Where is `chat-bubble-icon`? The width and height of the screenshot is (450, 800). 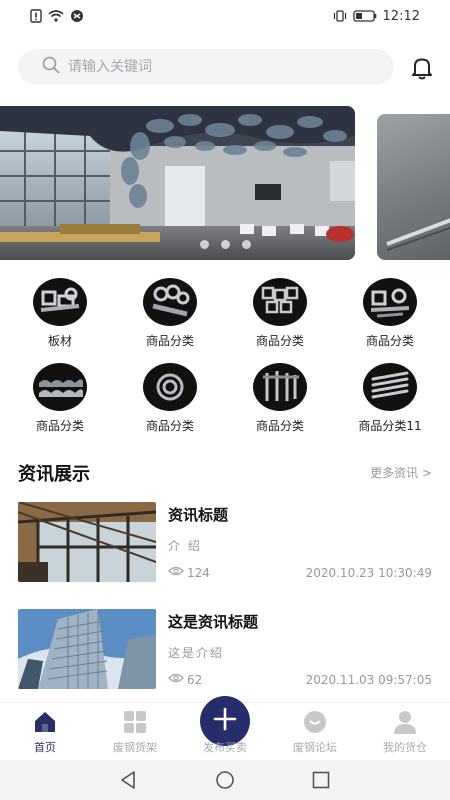
chat-bubble-icon is located at coordinates (315, 722).